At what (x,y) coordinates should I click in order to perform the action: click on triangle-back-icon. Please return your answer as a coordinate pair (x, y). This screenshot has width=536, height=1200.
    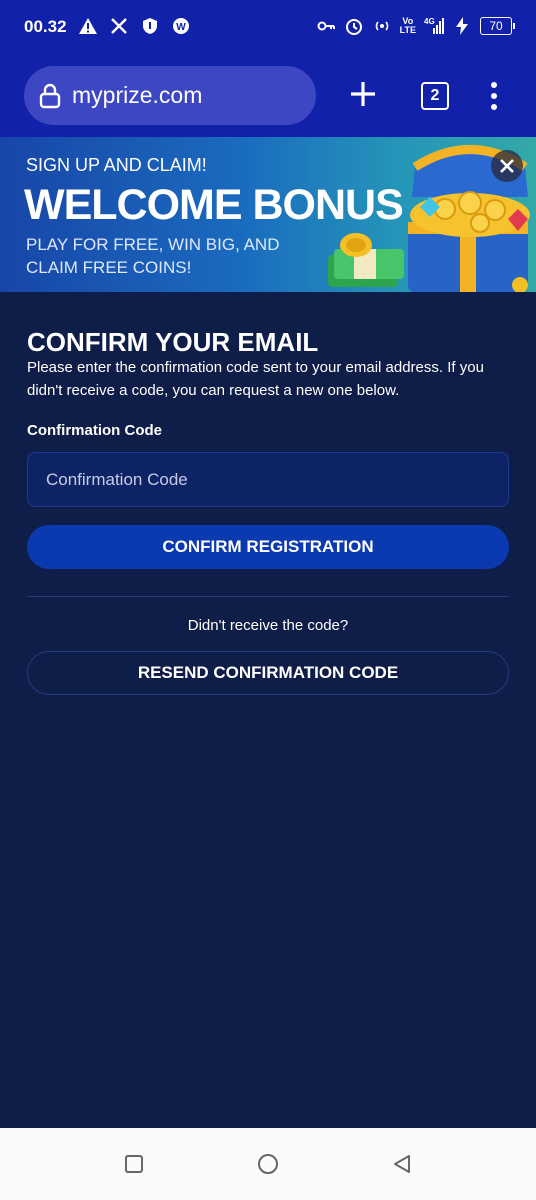
    Looking at the image, I should click on (402, 1164).